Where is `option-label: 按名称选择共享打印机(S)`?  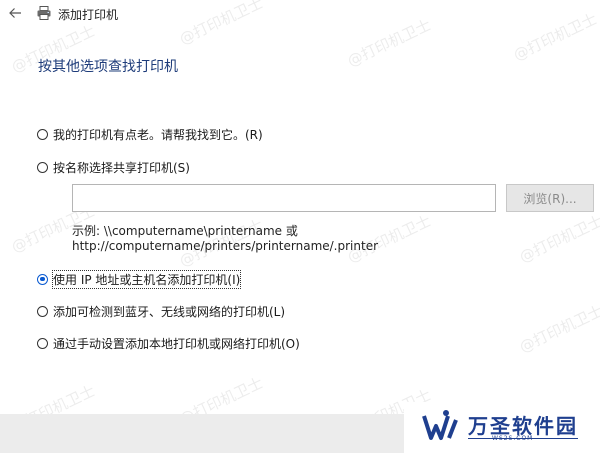
option-label: 按名称选择共享打印机(S) is located at coordinates (121, 167).